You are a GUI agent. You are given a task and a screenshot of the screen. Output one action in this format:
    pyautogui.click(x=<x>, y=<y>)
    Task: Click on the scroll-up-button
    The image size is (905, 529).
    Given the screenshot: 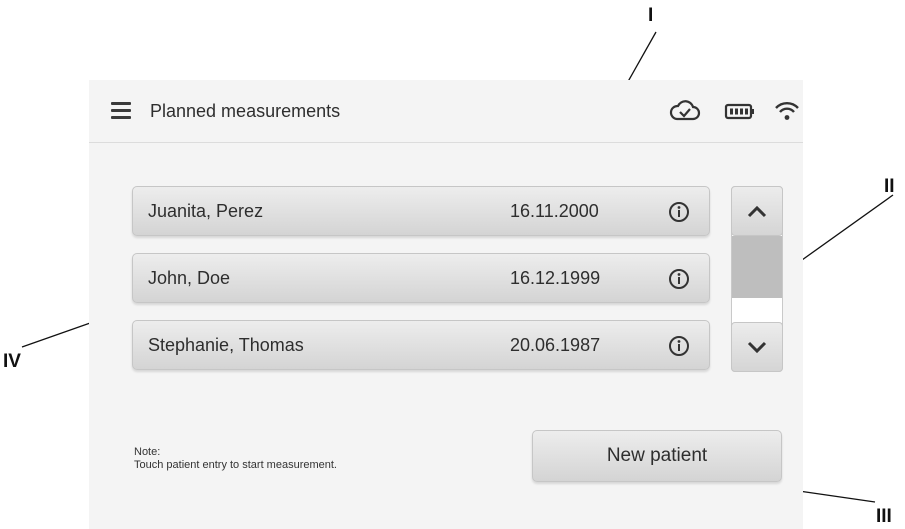 What is the action you would take?
    pyautogui.click(x=757, y=211)
    